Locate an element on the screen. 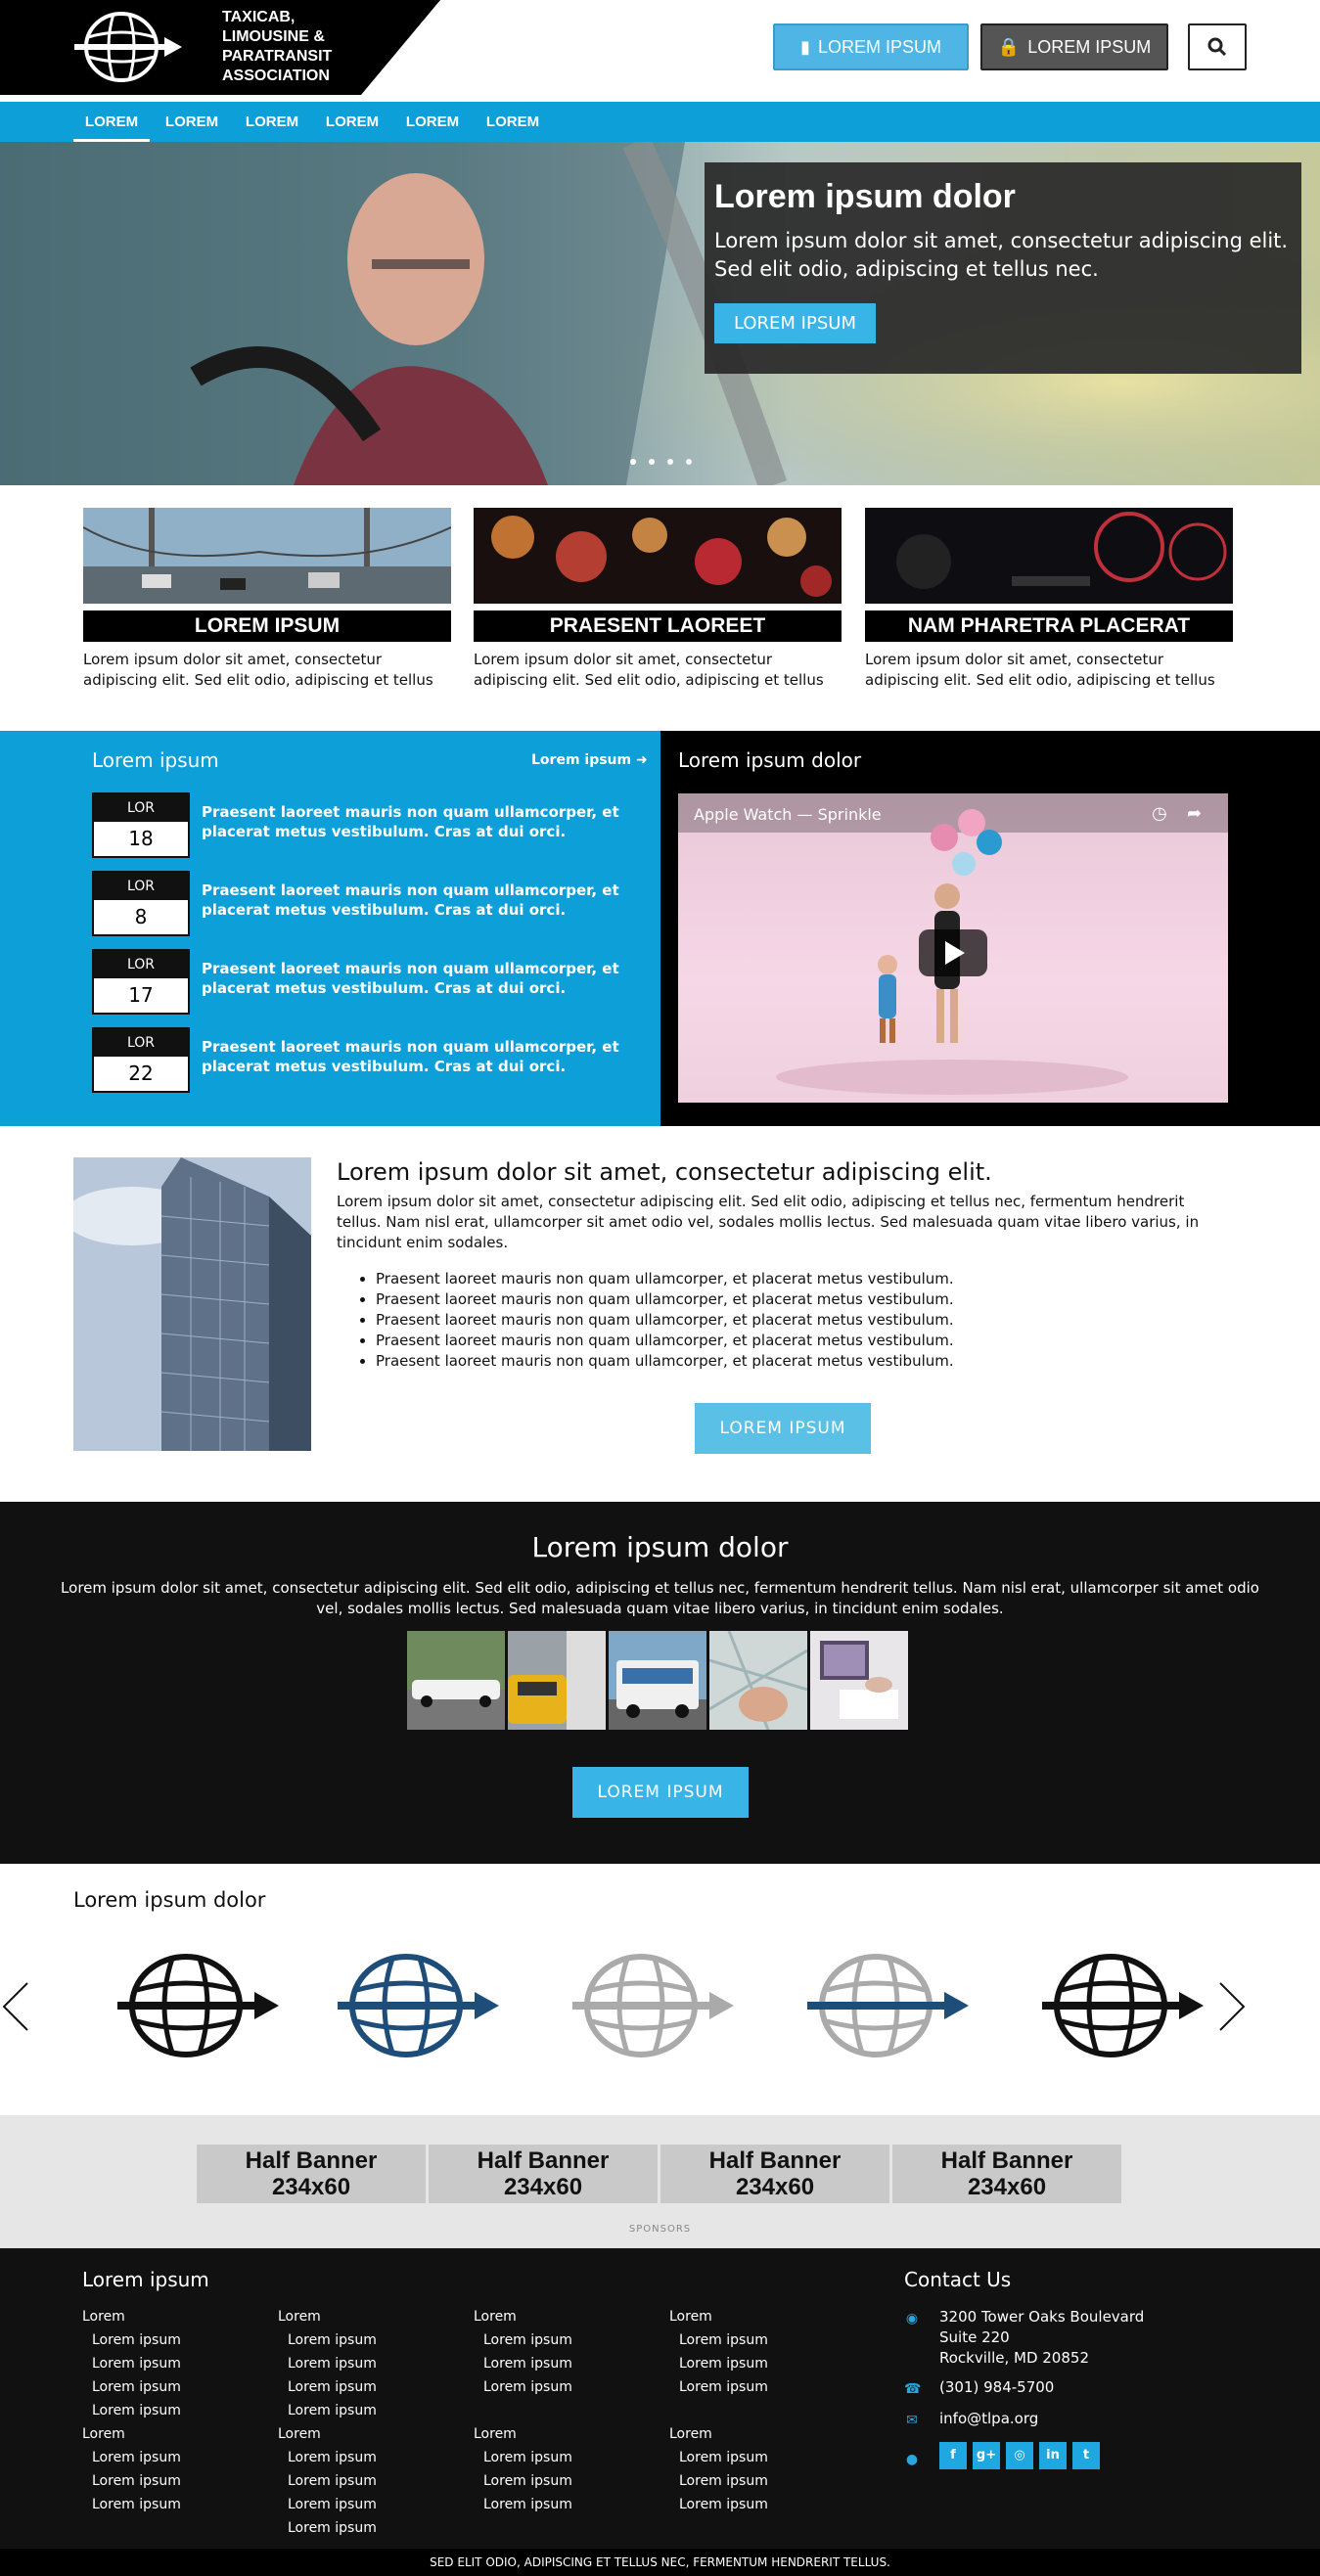 The image size is (1320, 2576). about-button: LOREM IPSUM is located at coordinates (783, 1428).